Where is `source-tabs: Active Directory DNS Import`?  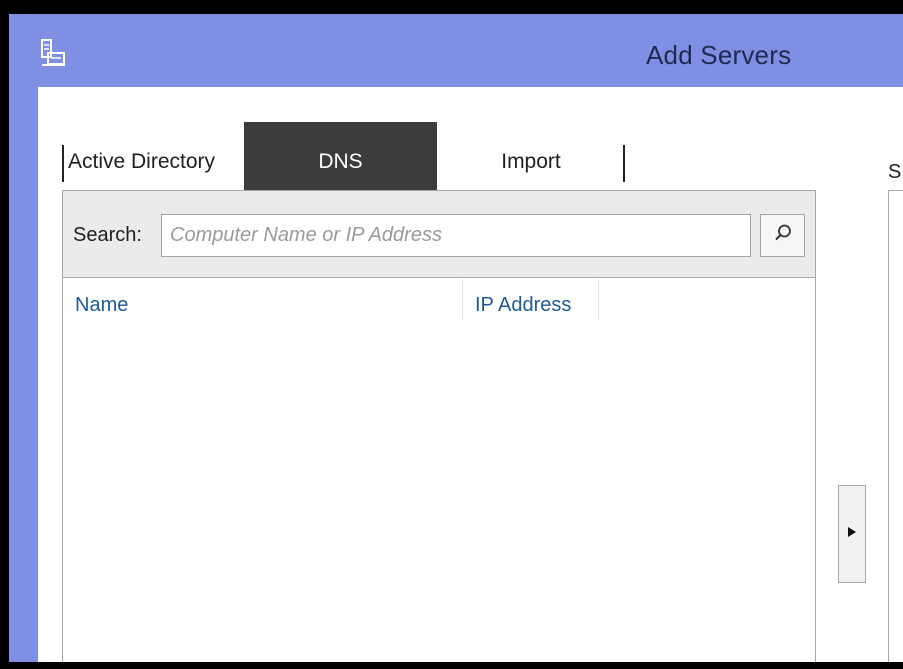 source-tabs: Active Directory DNS Import is located at coordinates (388, 156).